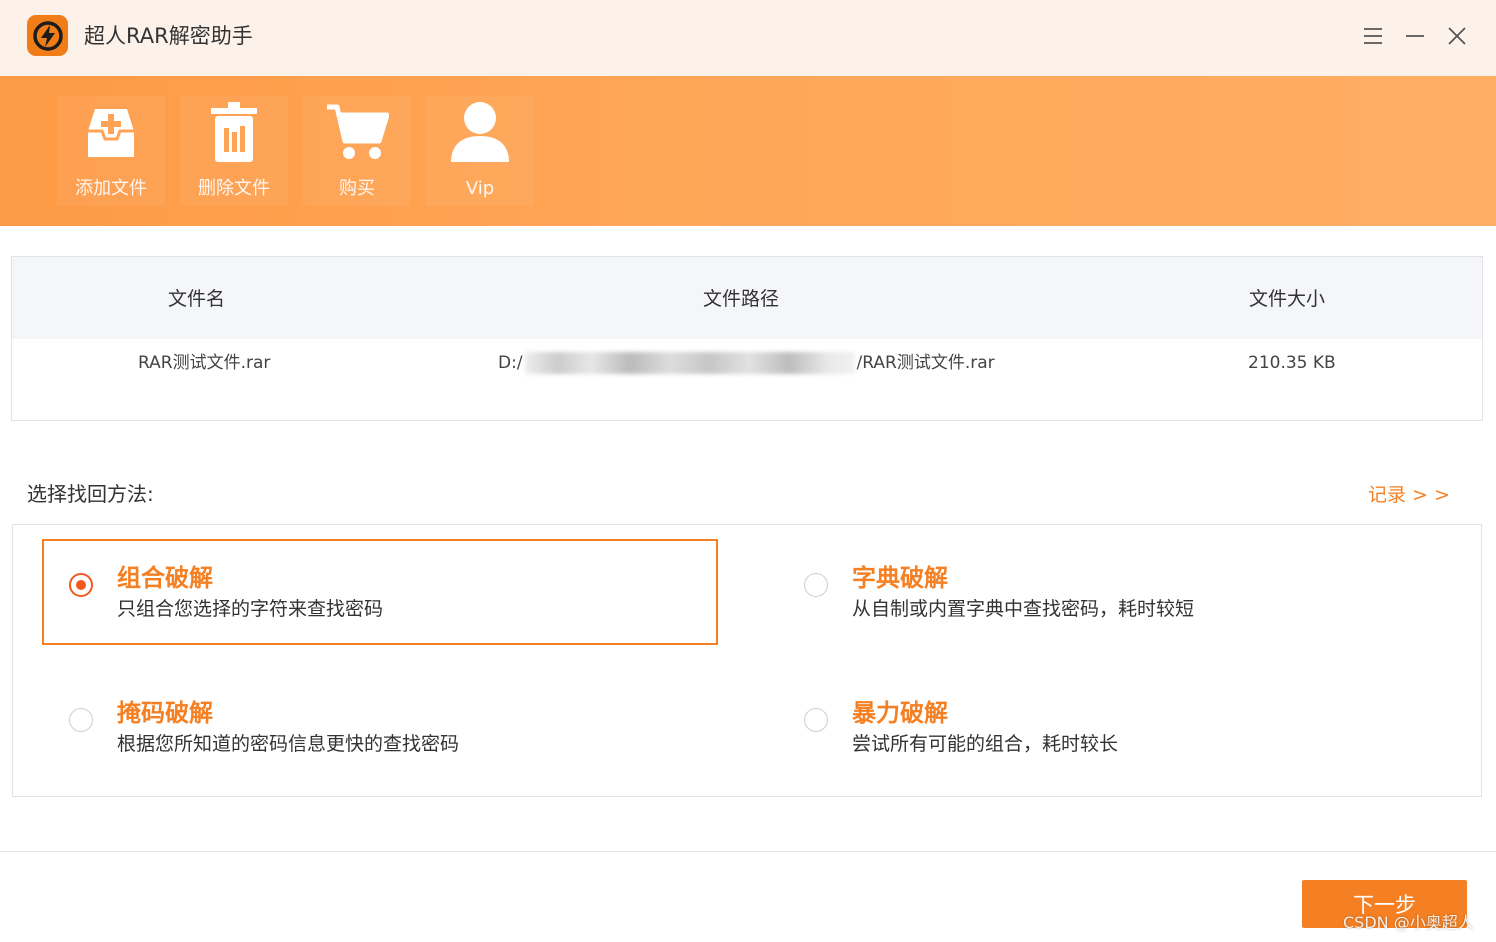 The image size is (1496, 942). I want to click on option-desc: 根据您所知道的密码信息更快的查找密码, so click(288, 744).